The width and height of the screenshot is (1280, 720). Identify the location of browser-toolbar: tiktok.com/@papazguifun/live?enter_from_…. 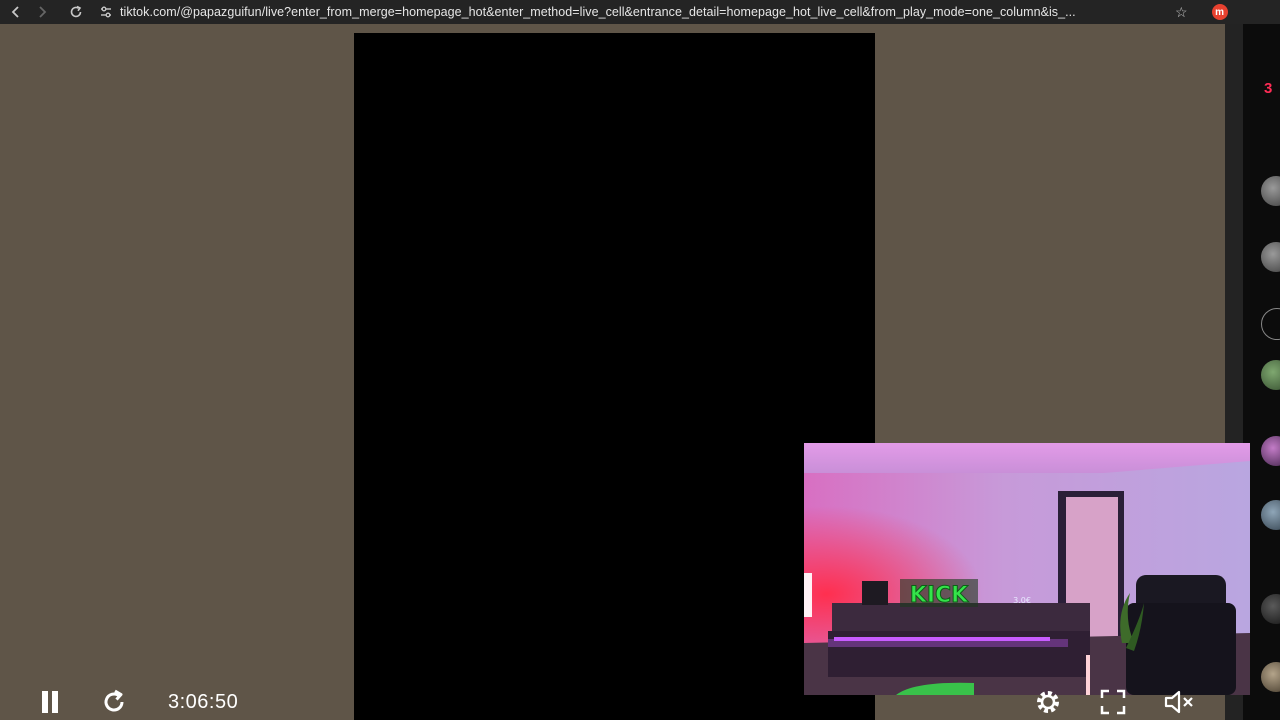
(640, 12).